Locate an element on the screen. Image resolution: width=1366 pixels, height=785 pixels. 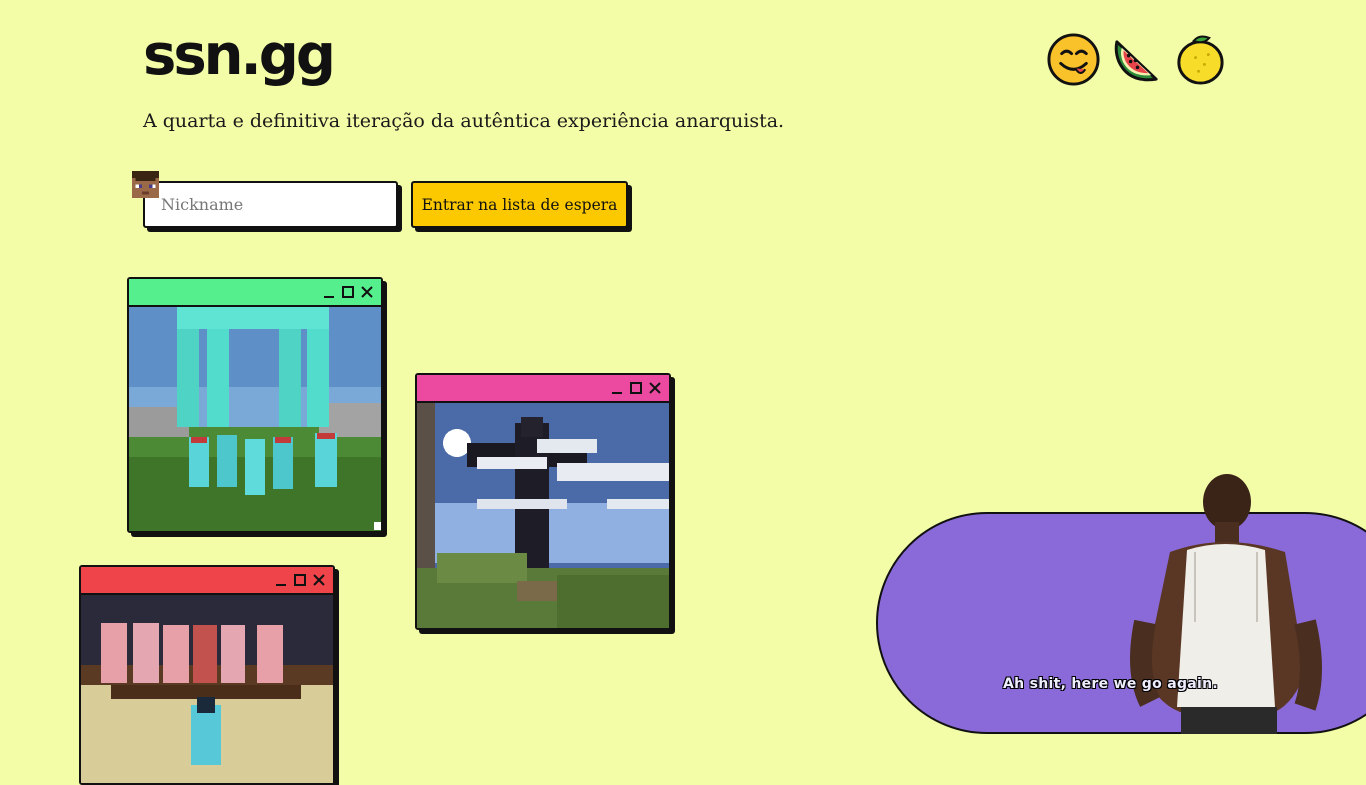
promo-subtitle: Ah shit, here we go again. is located at coordinates (1111, 684).